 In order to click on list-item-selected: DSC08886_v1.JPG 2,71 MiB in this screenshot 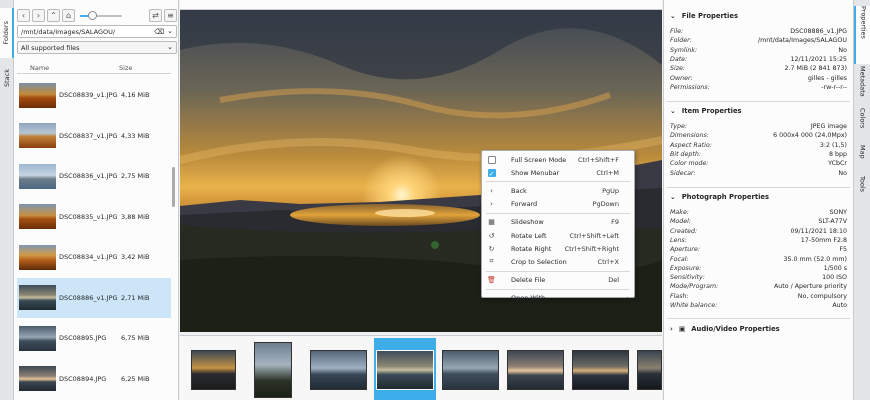, I will do `click(94, 297)`.